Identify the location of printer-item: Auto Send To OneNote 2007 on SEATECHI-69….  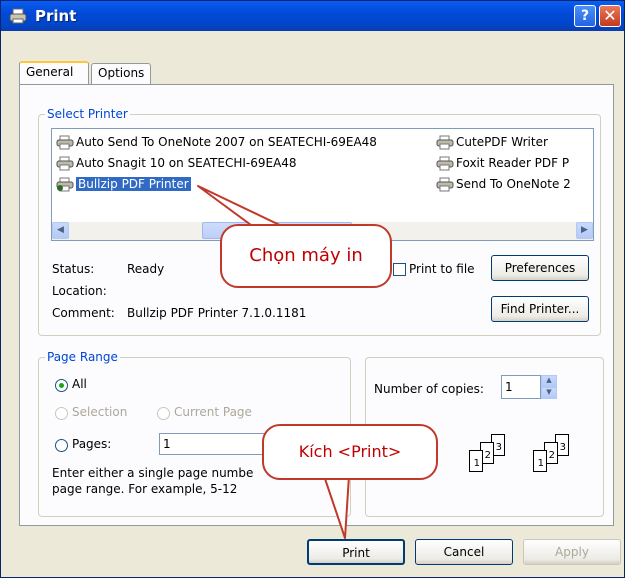
(216, 142).